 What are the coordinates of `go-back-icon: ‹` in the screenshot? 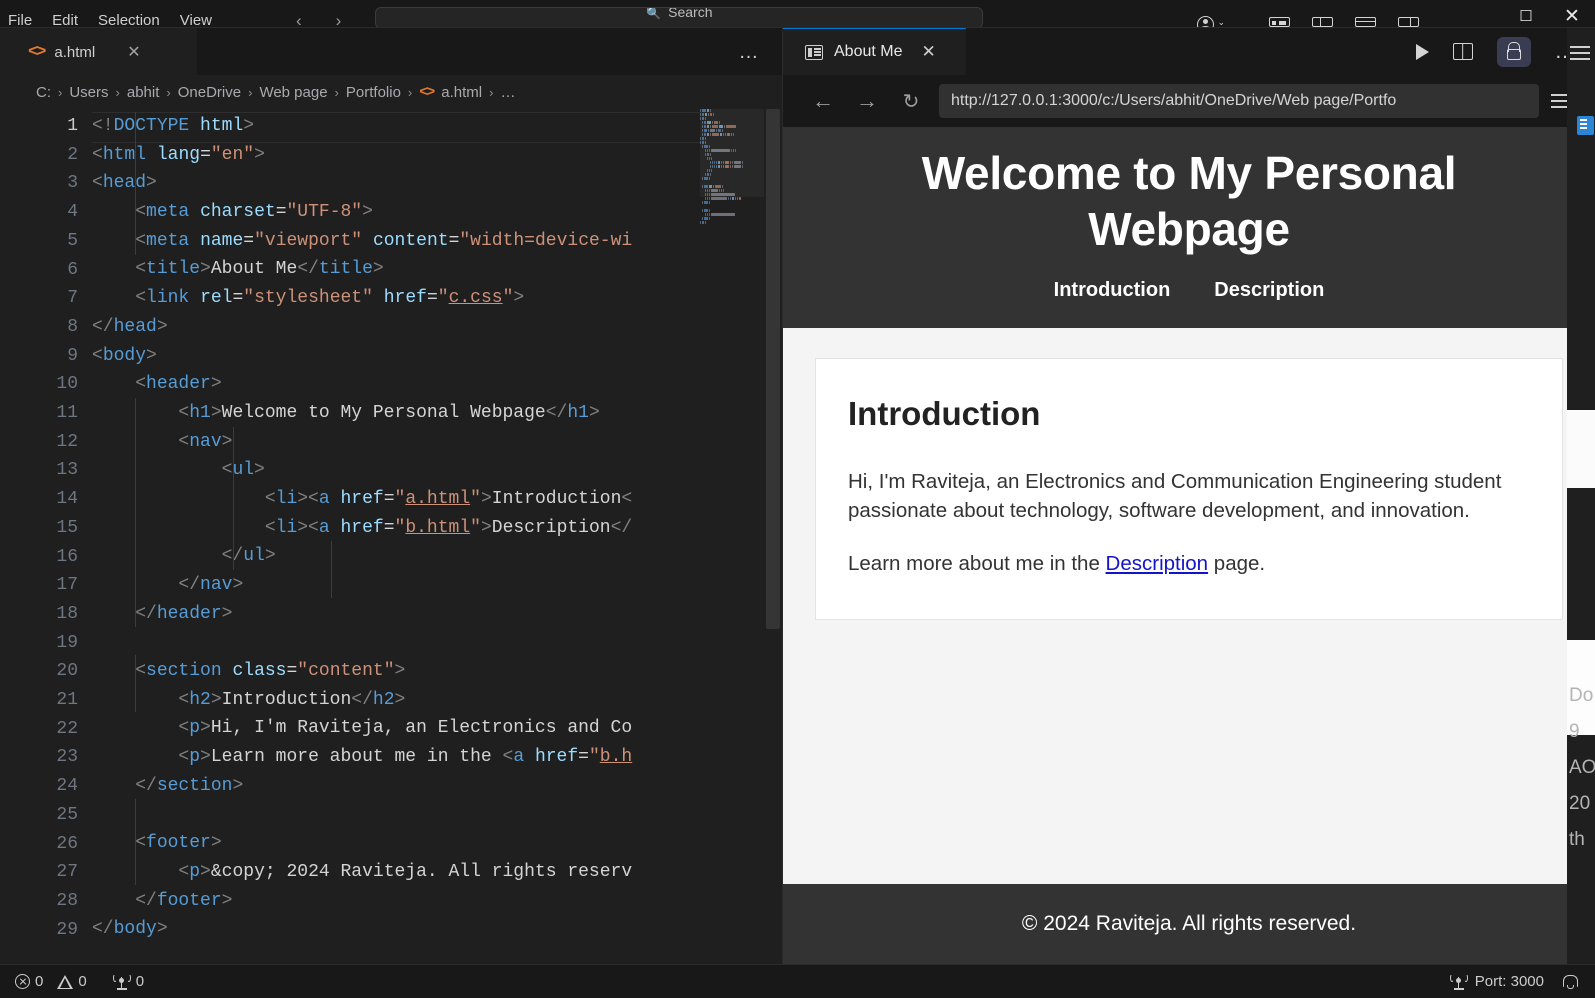 It's located at (299, 21).